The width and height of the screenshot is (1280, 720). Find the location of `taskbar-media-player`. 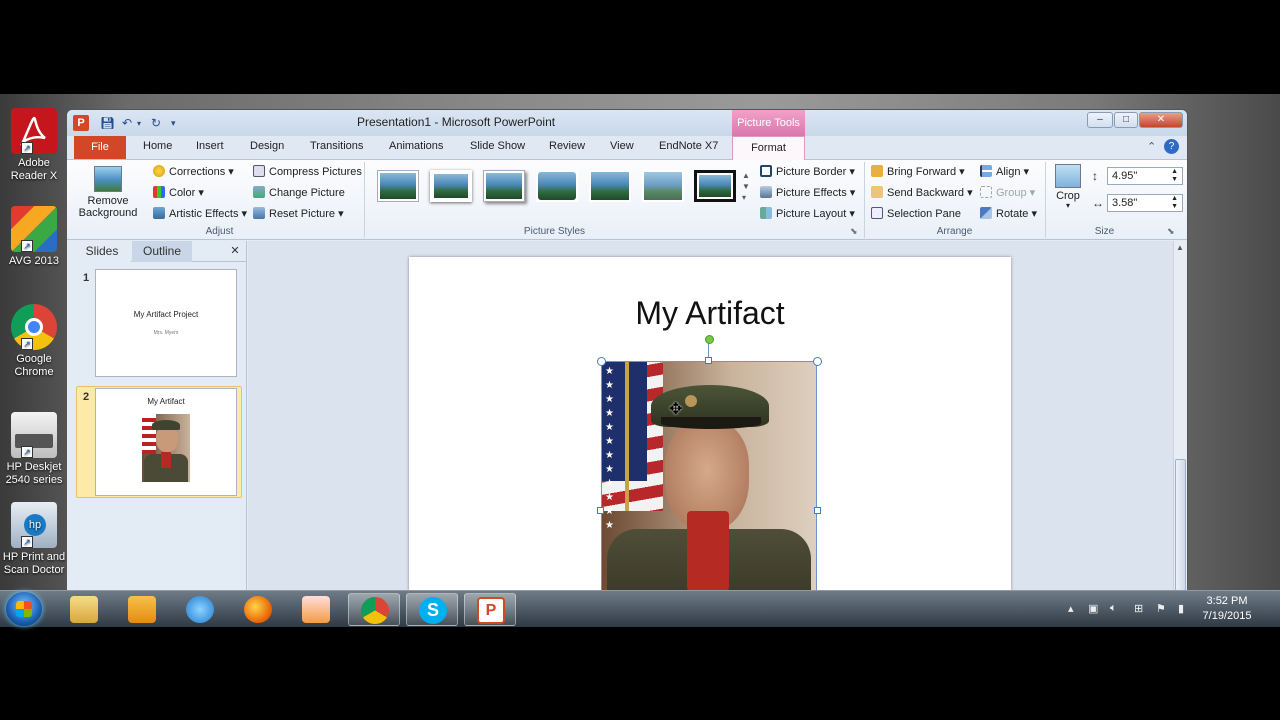

taskbar-media-player is located at coordinates (316, 609).